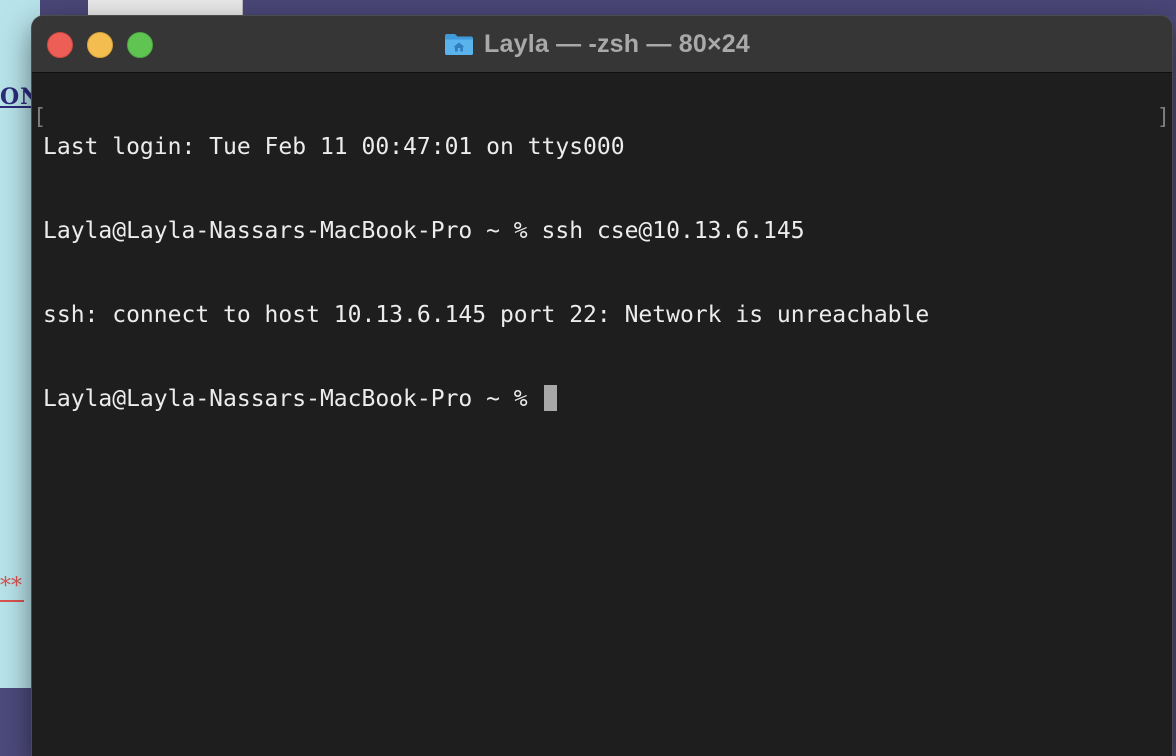 The width and height of the screenshot is (1176, 756). What do you see at coordinates (617, 43) in the screenshot?
I see `window-title: Layla — -zsh — 80×24` at bounding box center [617, 43].